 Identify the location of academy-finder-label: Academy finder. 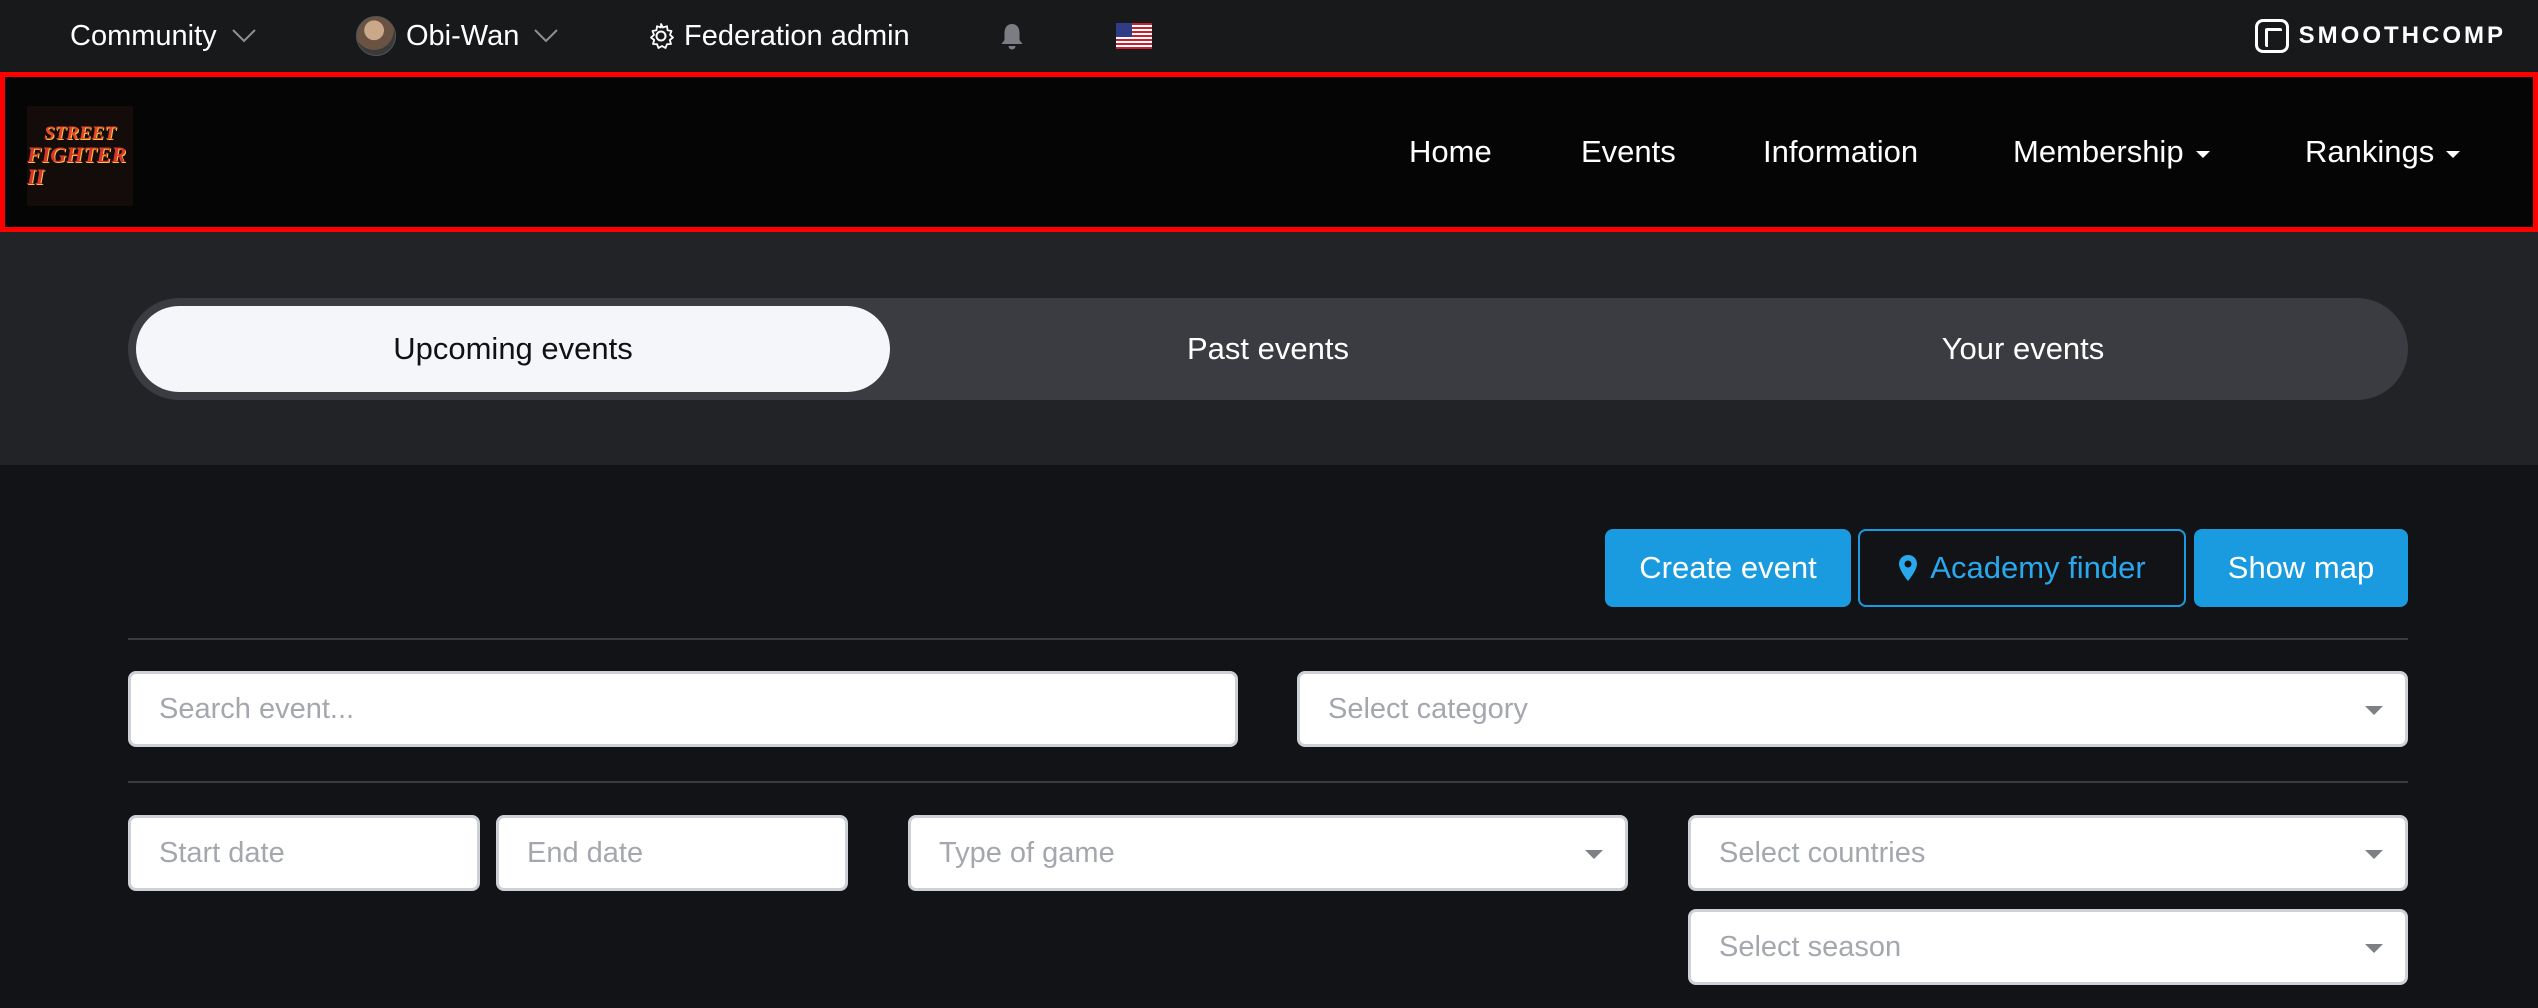
(2038, 567).